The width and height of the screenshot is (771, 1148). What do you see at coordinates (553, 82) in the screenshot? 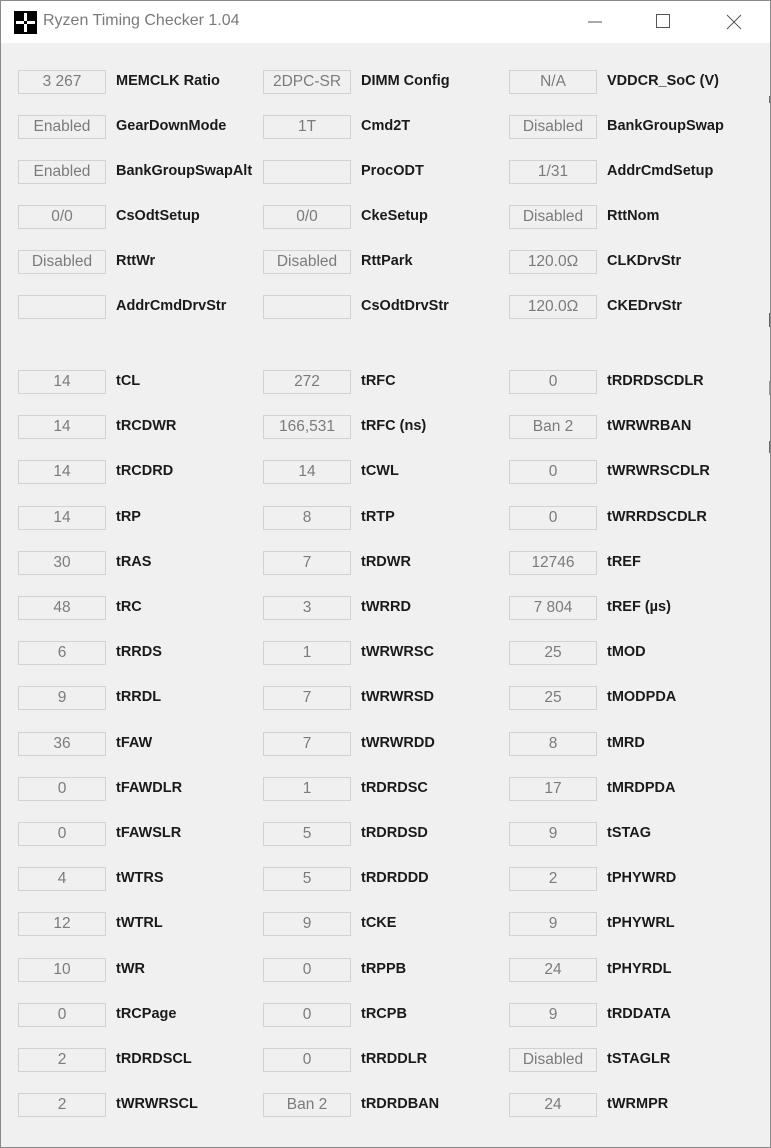
I see `config-value-field: N/A` at bounding box center [553, 82].